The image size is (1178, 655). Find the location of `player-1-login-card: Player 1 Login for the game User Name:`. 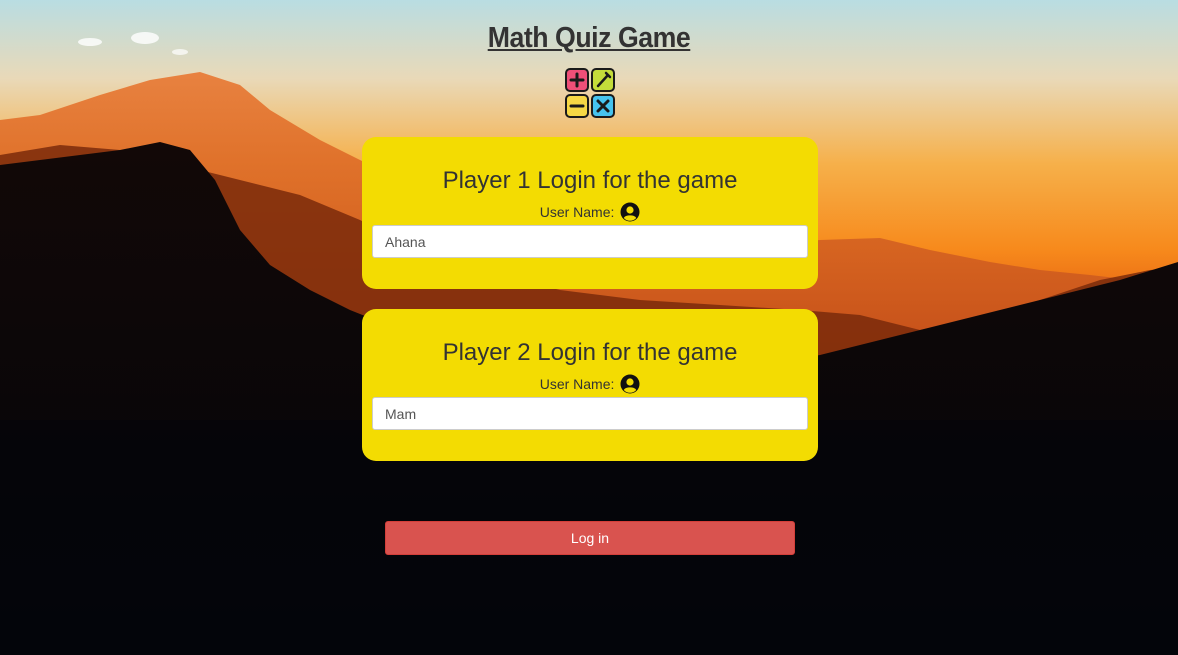

player-1-login-card: Player 1 Login for the game User Name: is located at coordinates (590, 213).